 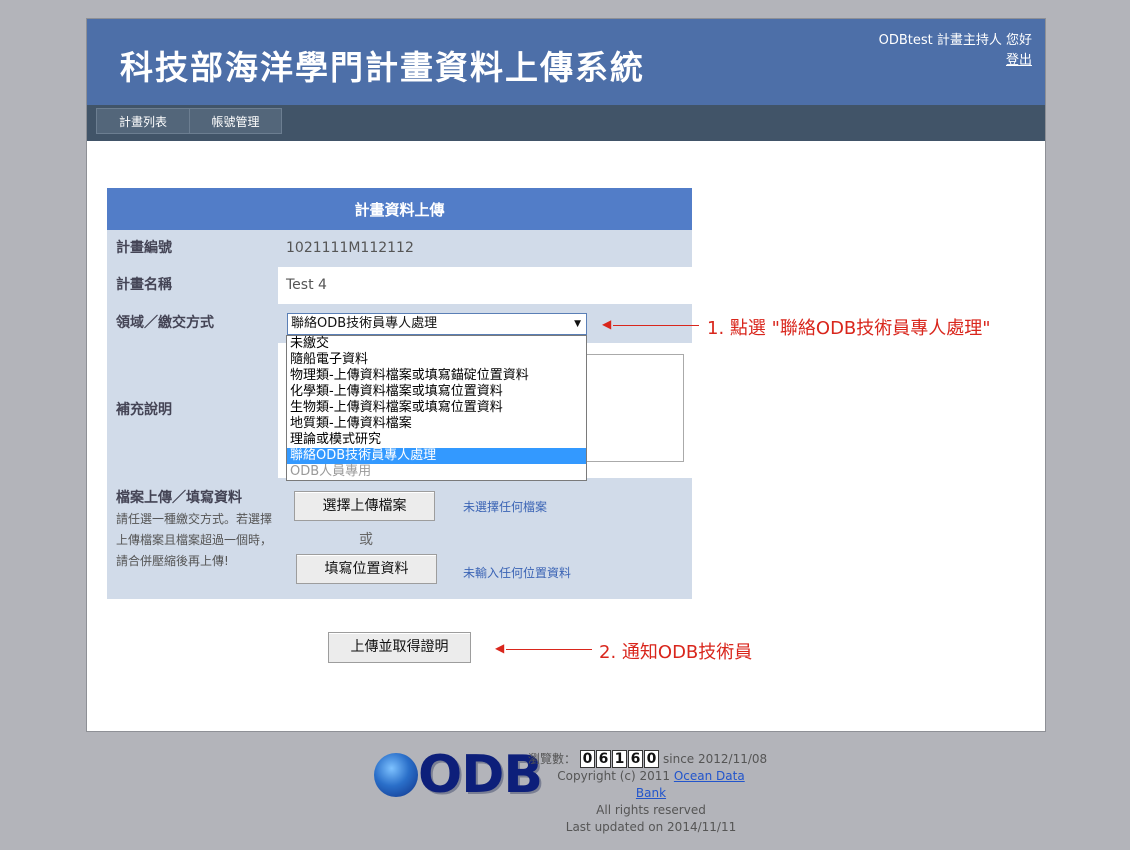 What do you see at coordinates (382, 67) in the screenshot?
I see `site-title: 科技部海洋學門計畫資料上傳系統` at bounding box center [382, 67].